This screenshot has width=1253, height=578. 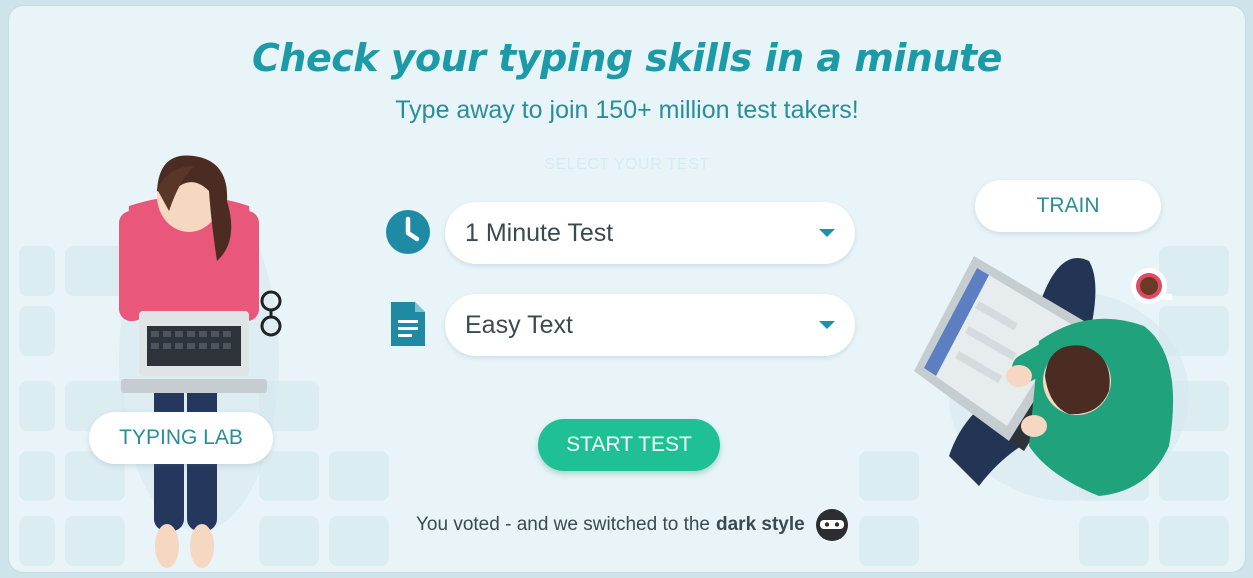 I want to click on typing-lab-button: TYPING LAB, so click(x=181, y=438).